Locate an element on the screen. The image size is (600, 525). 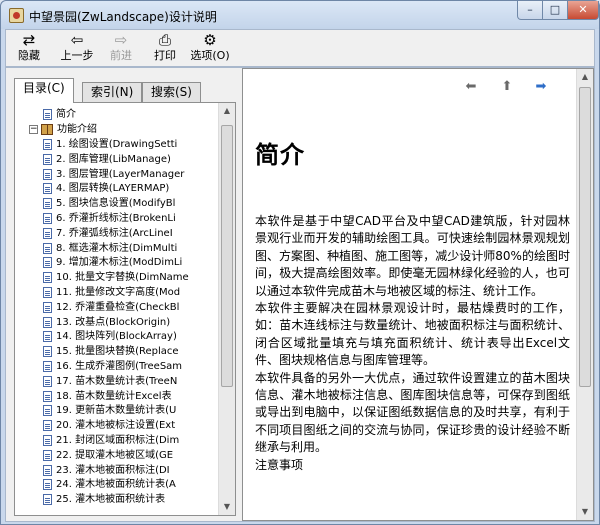
tree-item-label: 24. 灌木地被面积统计表(A is located at coordinates (116, 485).